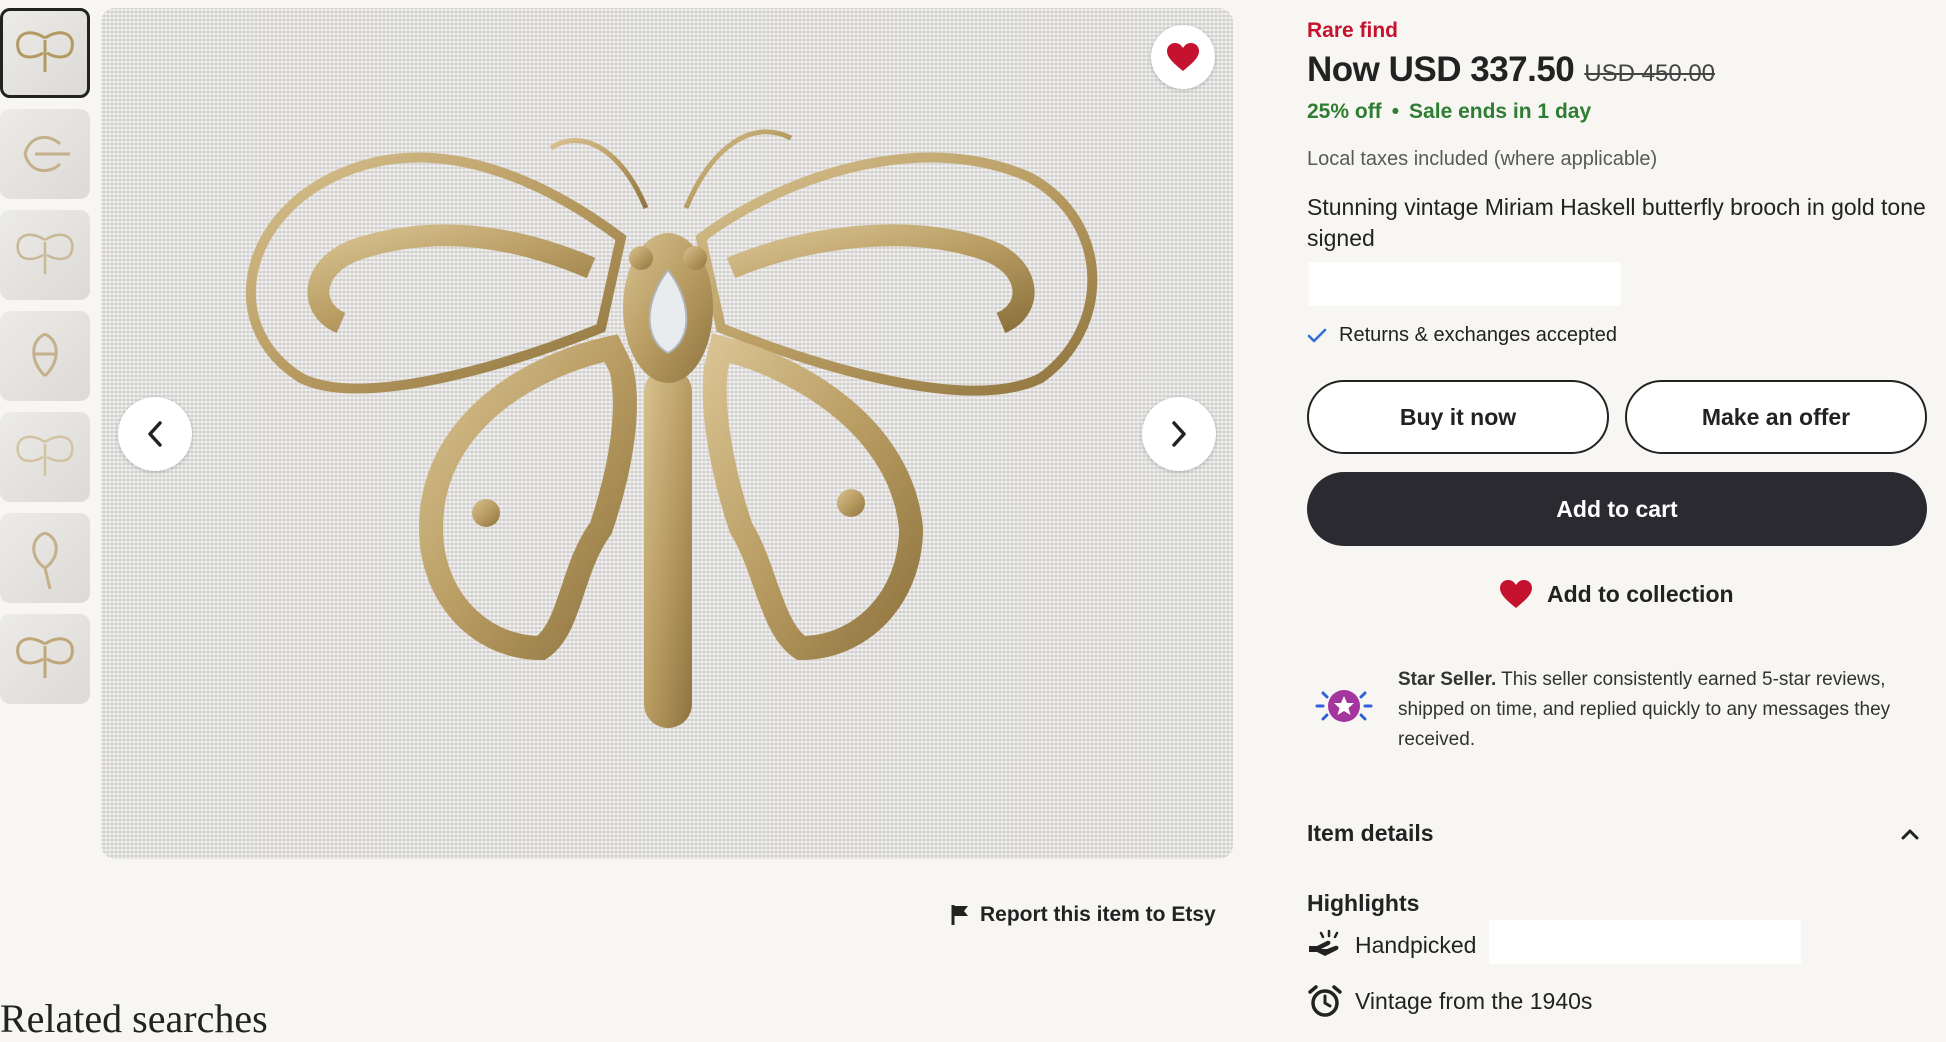 This screenshot has height=1042, width=1946. What do you see at coordinates (1776, 417) in the screenshot?
I see `make-offer-button: Make an offer` at bounding box center [1776, 417].